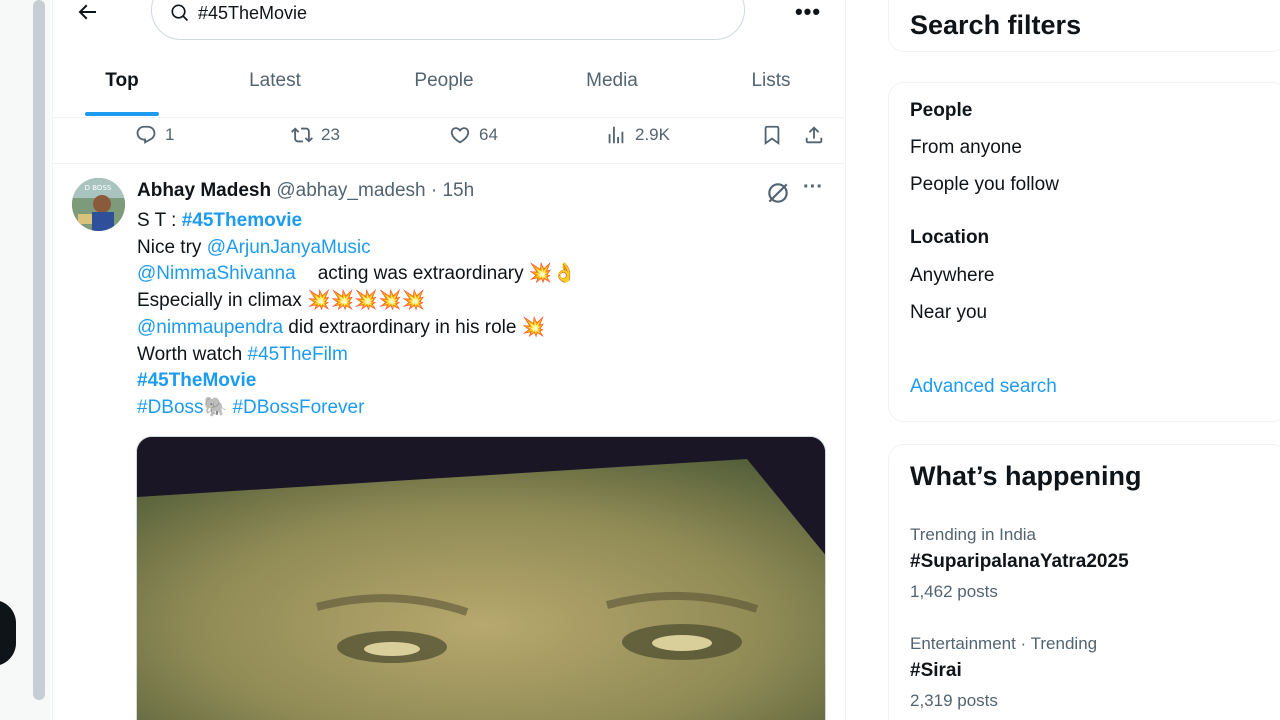  I want to click on hashtag-link: #45TheFilm, so click(298, 354).